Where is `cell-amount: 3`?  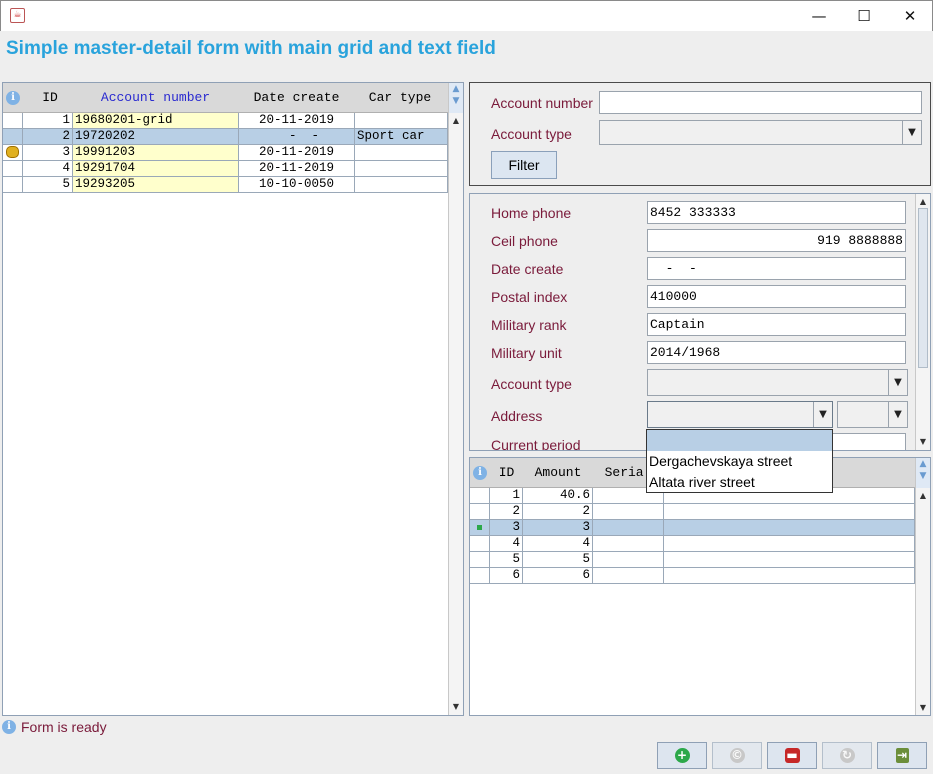
cell-amount: 3 is located at coordinates (558, 527).